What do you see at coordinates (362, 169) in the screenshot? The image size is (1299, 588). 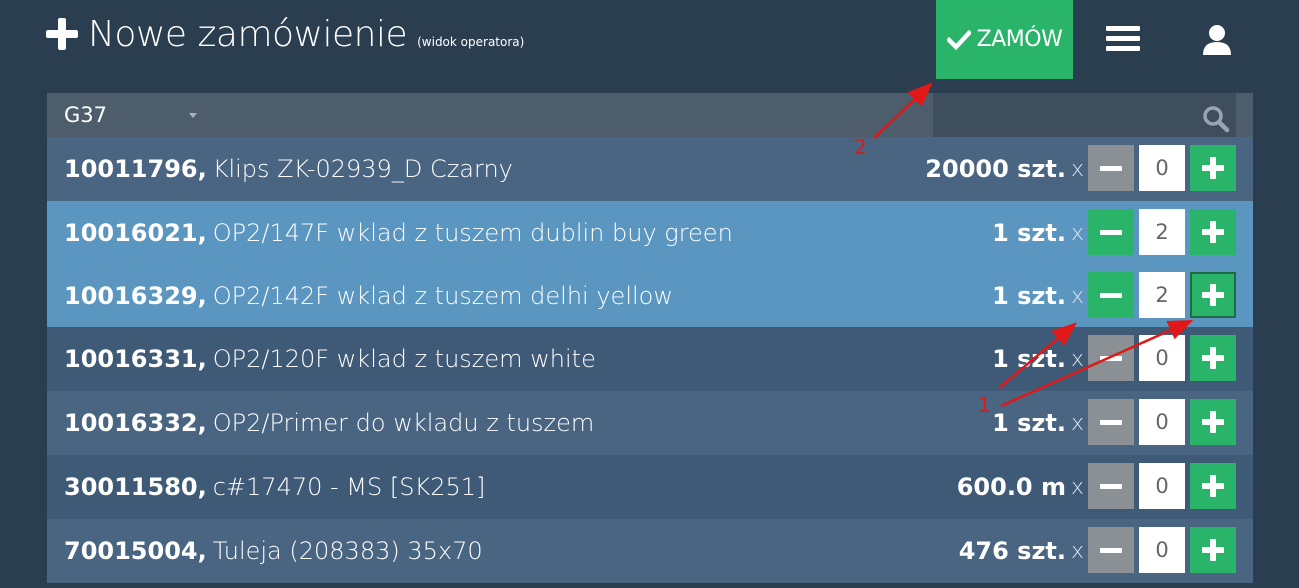 I see `item-name: Klips ZK-02939_D Czarny` at bounding box center [362, 169].